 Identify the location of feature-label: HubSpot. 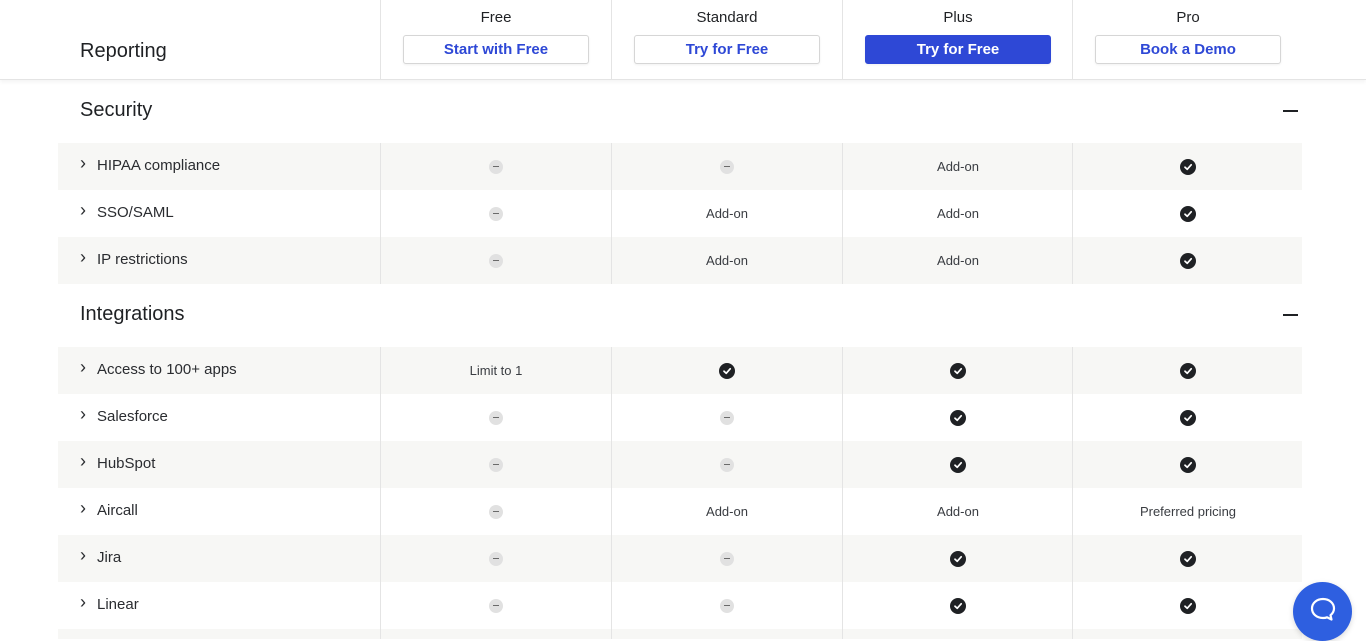
(126, 463).